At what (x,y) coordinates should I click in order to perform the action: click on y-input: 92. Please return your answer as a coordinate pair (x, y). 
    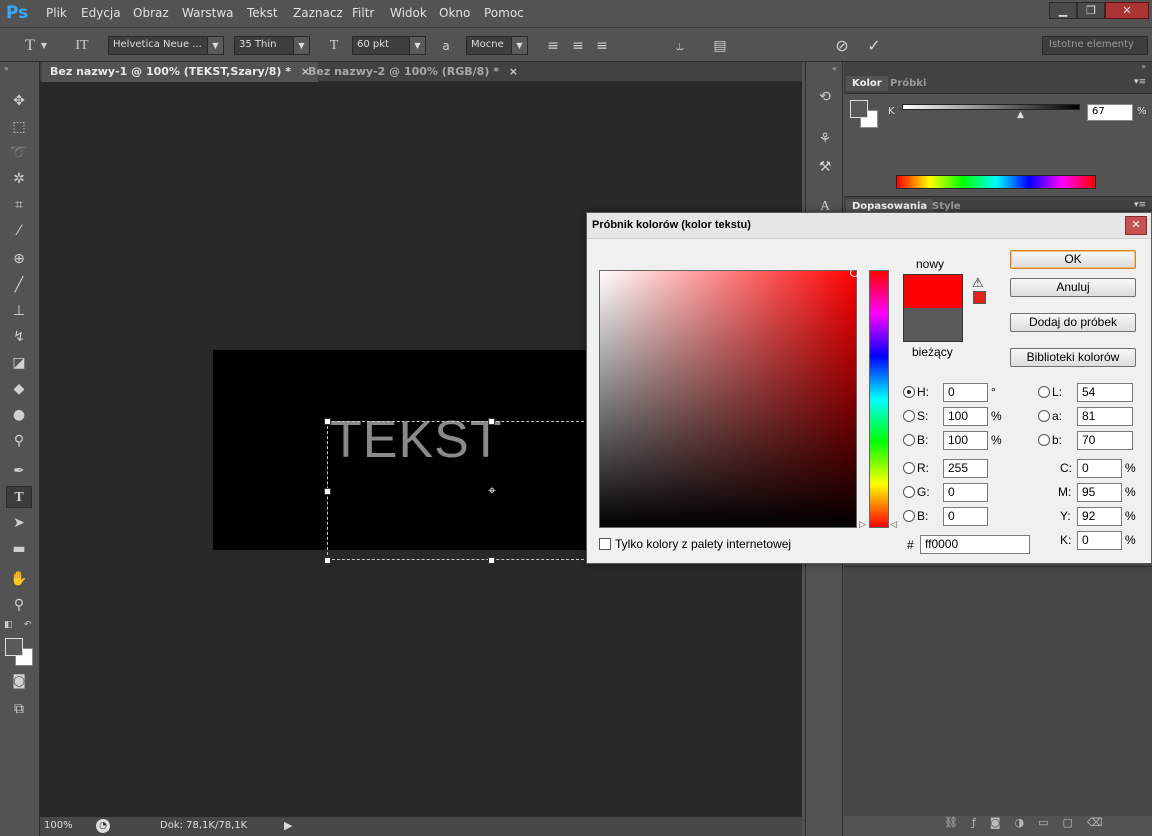
    Looking at the image, I should click on (1099, 516).